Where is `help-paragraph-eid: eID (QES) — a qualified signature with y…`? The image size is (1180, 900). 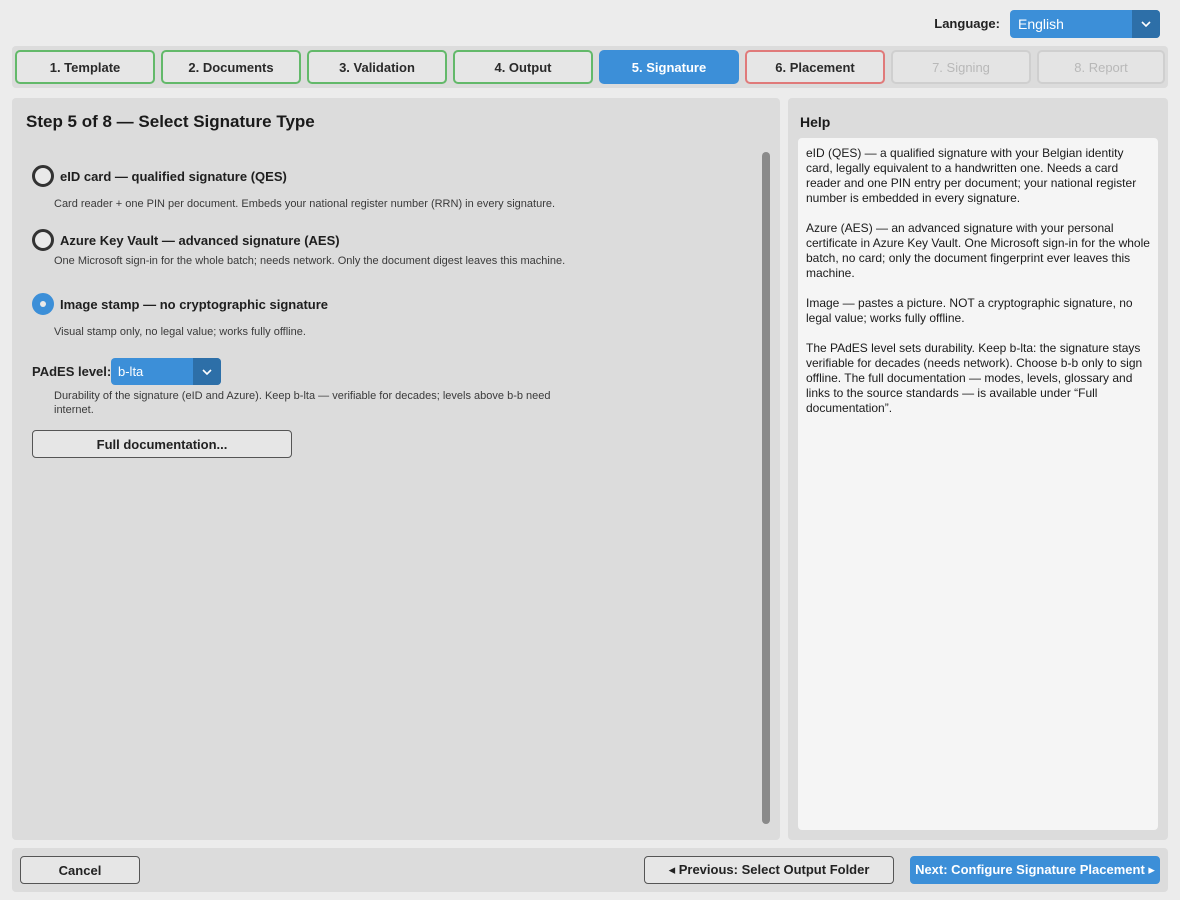 help-paragraph-eid: eID (QES) — a qualified signature with y… is located at coordinates (971, 175).